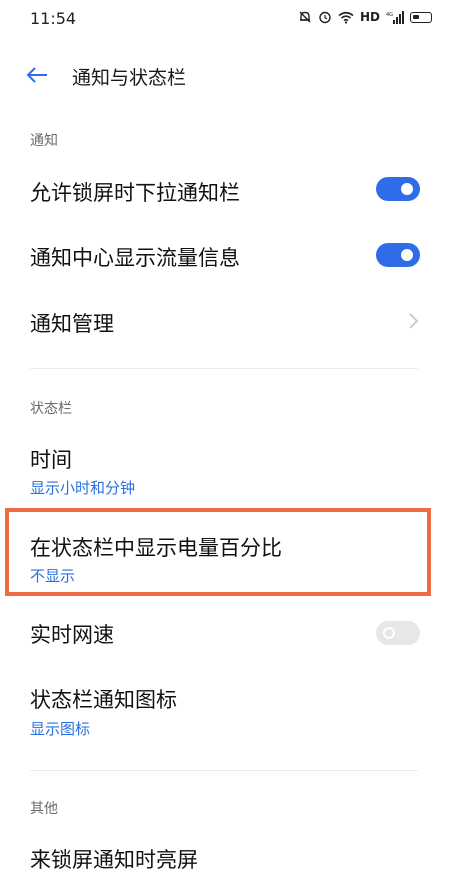 The image size is (462, 874). I want to click on row-title: 状态栏通知图标, so click(103, 700).